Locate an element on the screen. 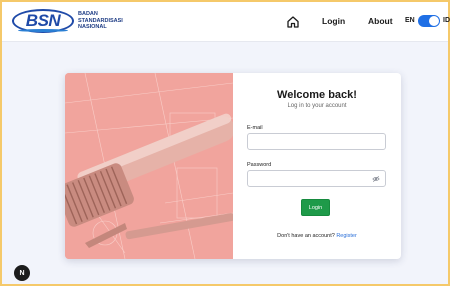  bsn-logo-subtitle: BADAN STANDARDISASI NASIONAL is located at coordinates (100, 21).